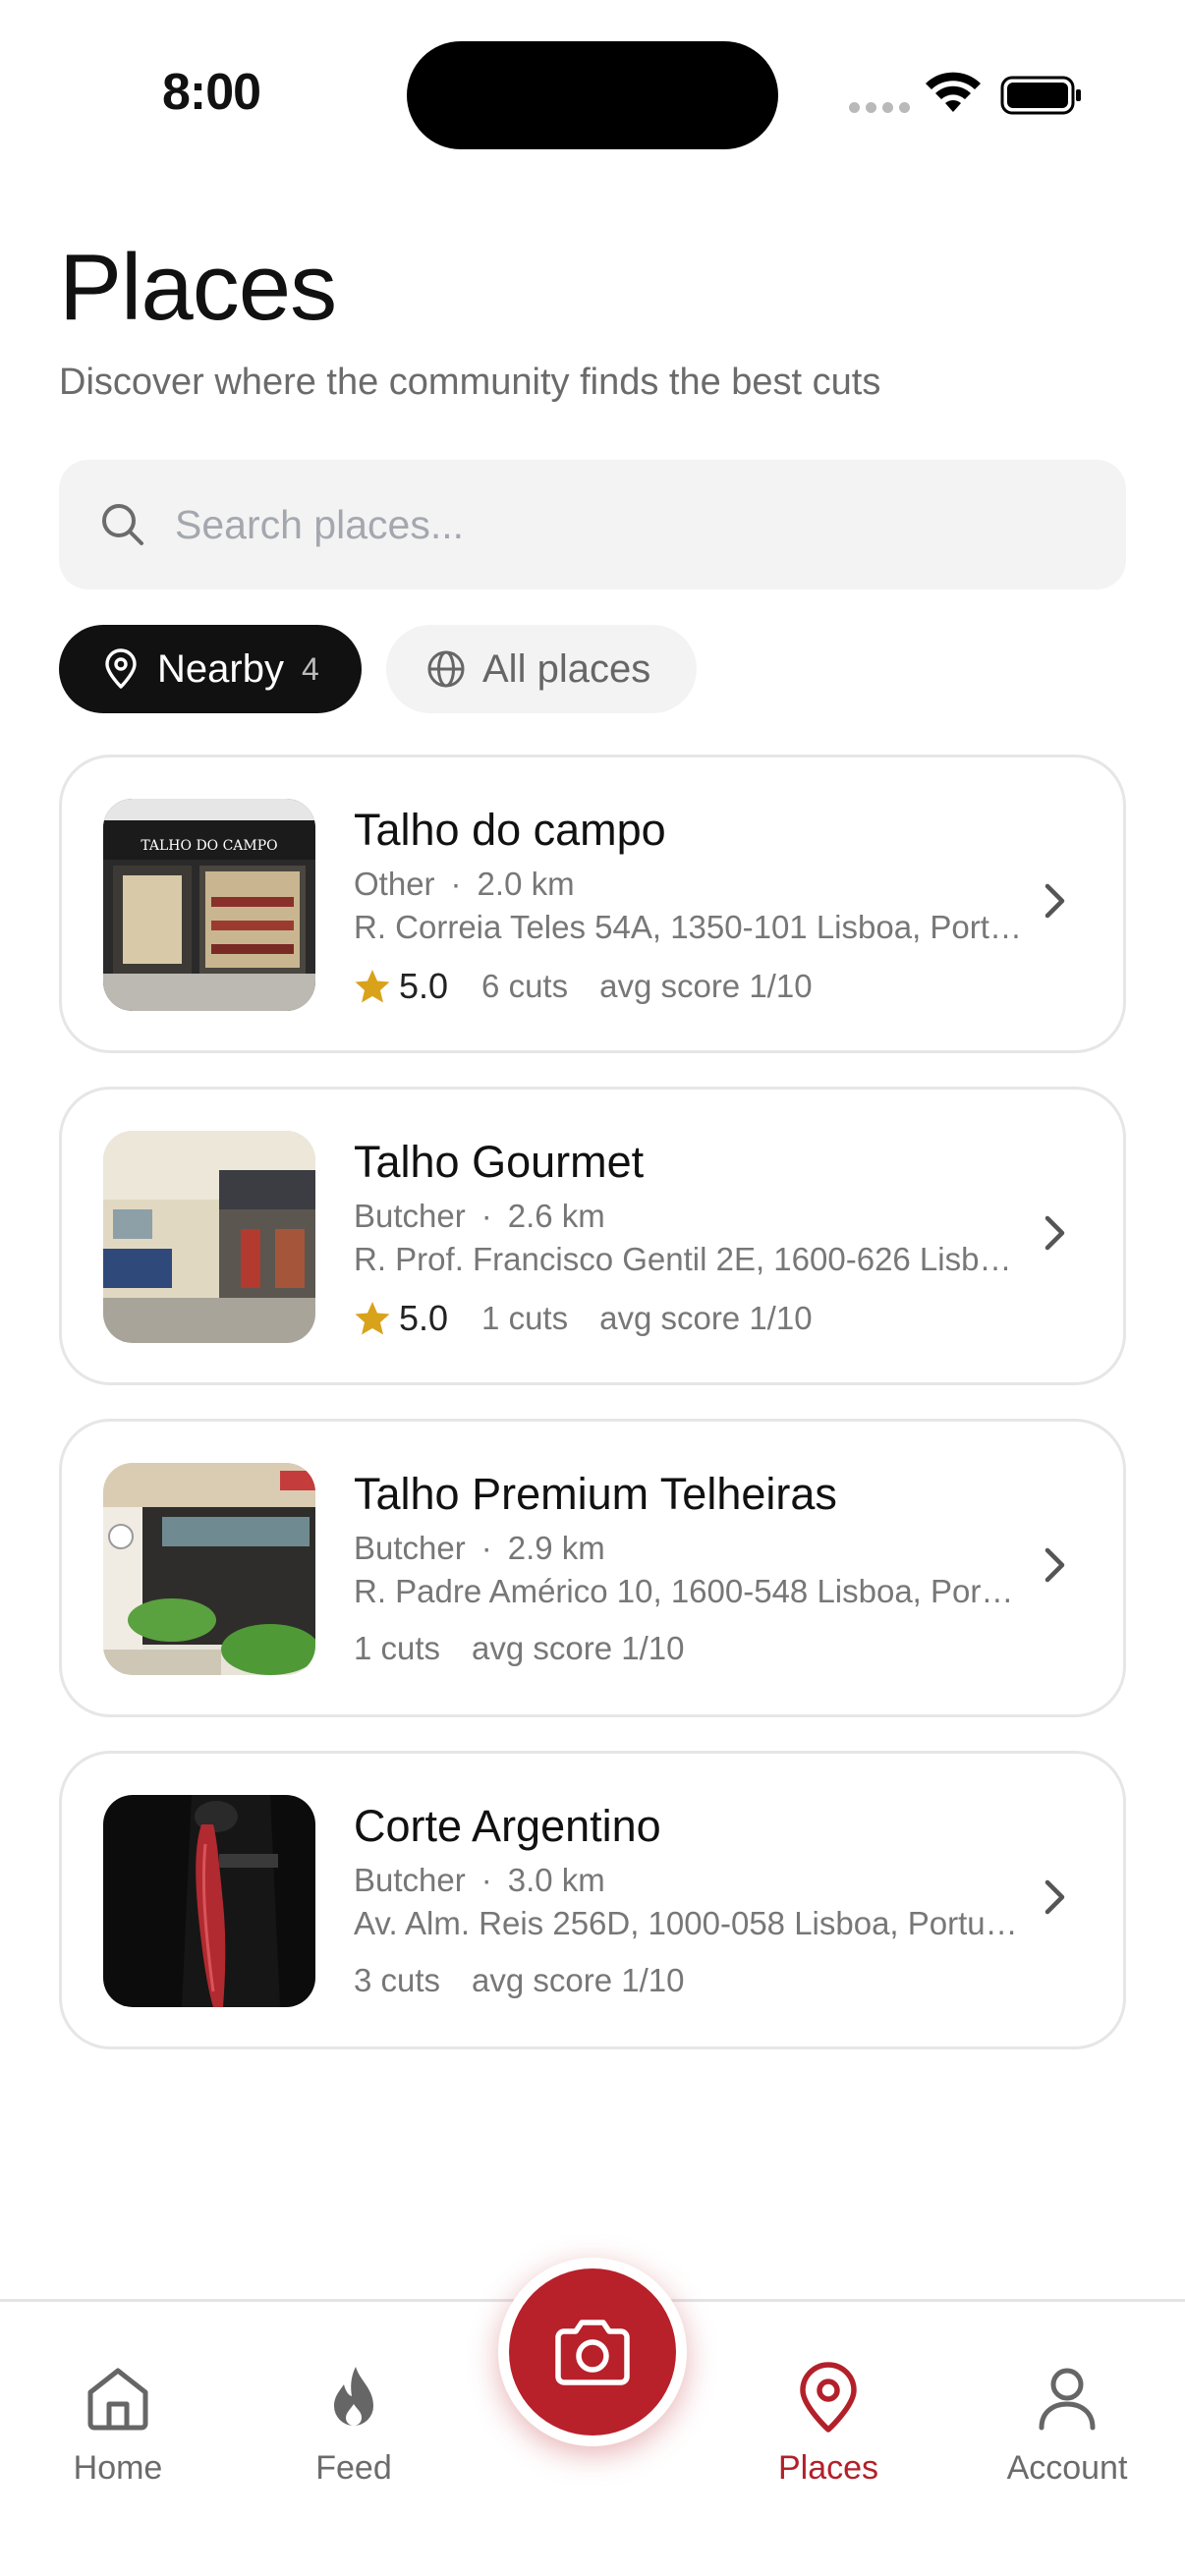 The width and height of the screenshot is (1185, 2576). I want to click on place-meta: Butcher · 2.9 km, so click(480, 1548).